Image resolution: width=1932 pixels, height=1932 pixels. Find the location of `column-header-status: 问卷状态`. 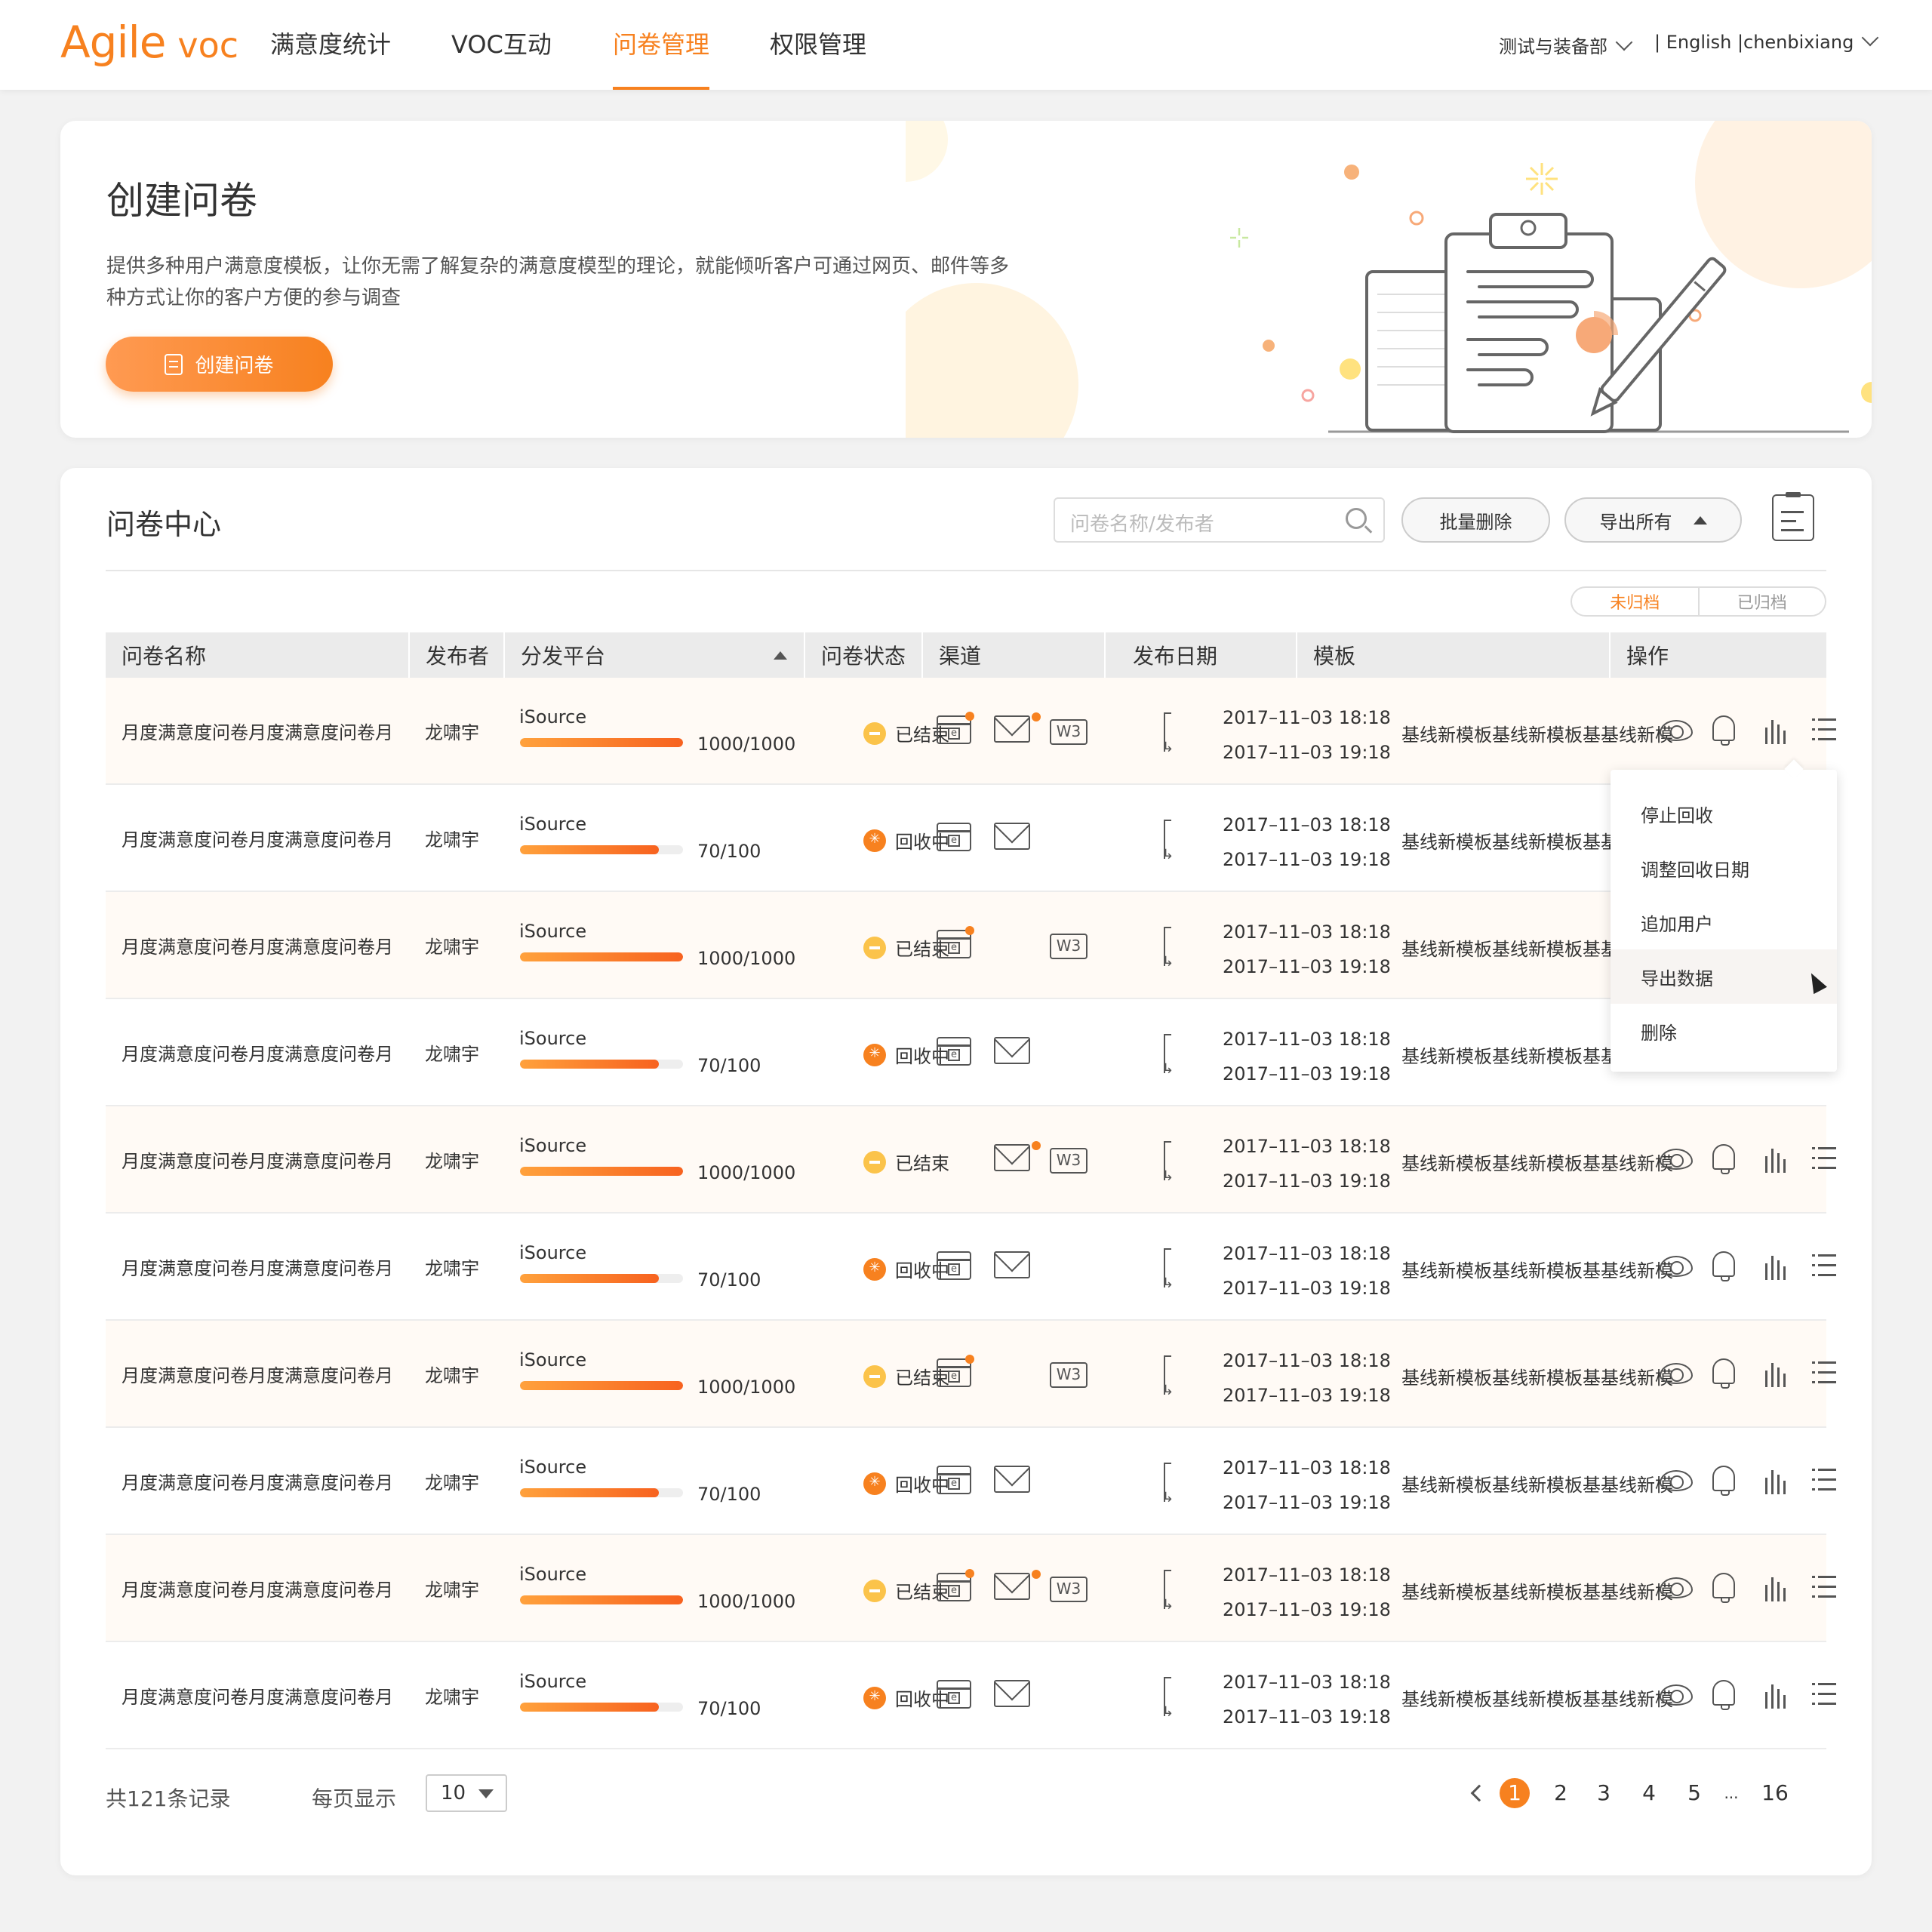

column-header-status: 问卷状态 is located at coordinates (864, 655).